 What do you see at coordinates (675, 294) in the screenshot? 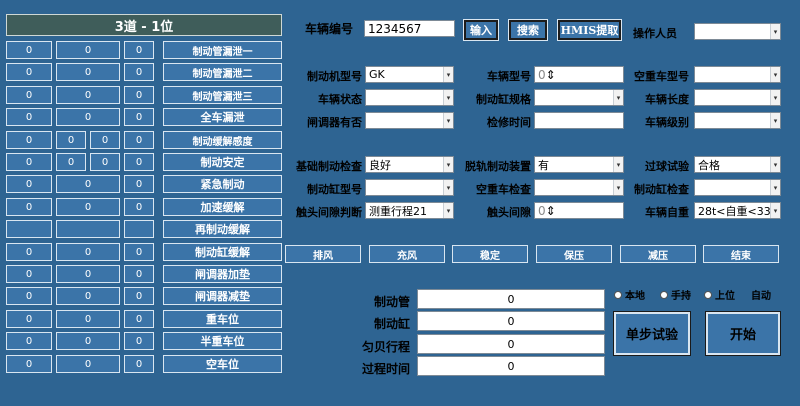
I see `mode-manual-radio: 手持` at bounding box center [675, 294].